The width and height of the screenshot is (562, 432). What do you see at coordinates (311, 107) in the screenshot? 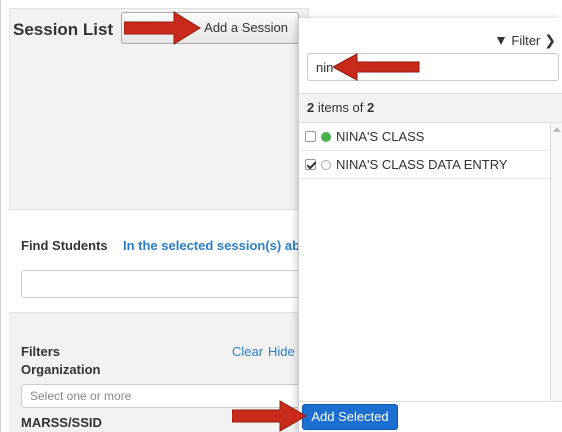
I see `items-count: 2` at bounding box center [311, 107].